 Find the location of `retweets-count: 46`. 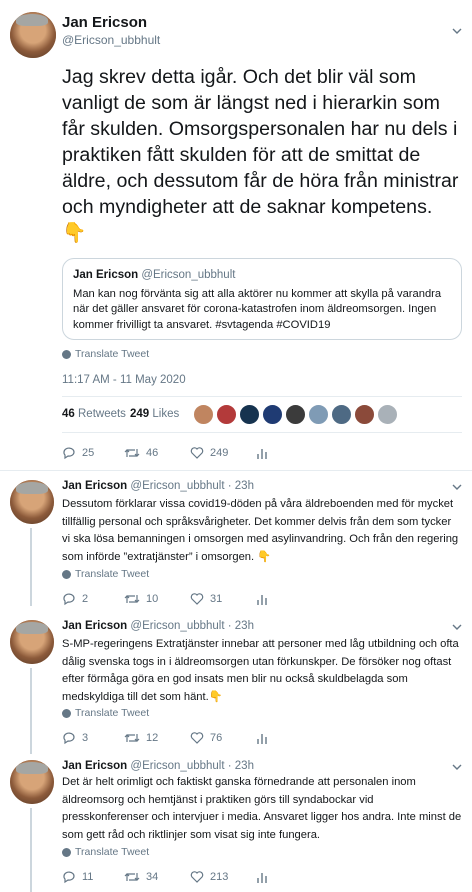

retweets-count: 46 is located at coordinates (68, 414).